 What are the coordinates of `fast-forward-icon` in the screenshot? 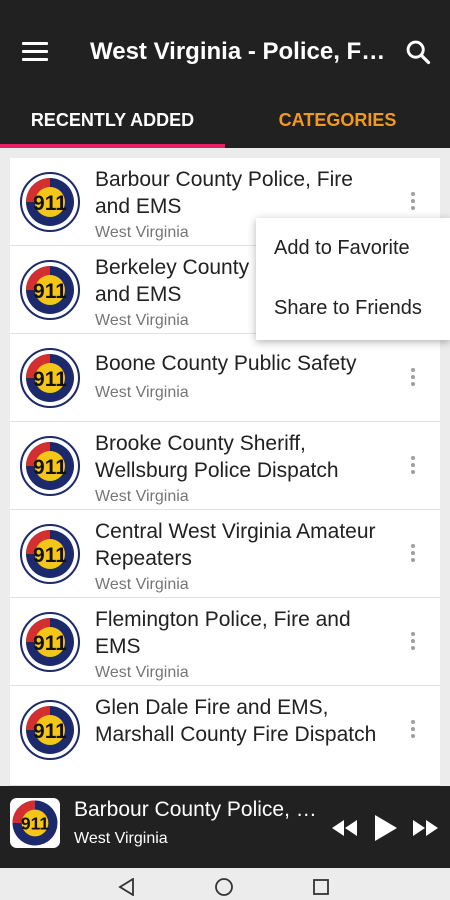 It's located at (426, 828).